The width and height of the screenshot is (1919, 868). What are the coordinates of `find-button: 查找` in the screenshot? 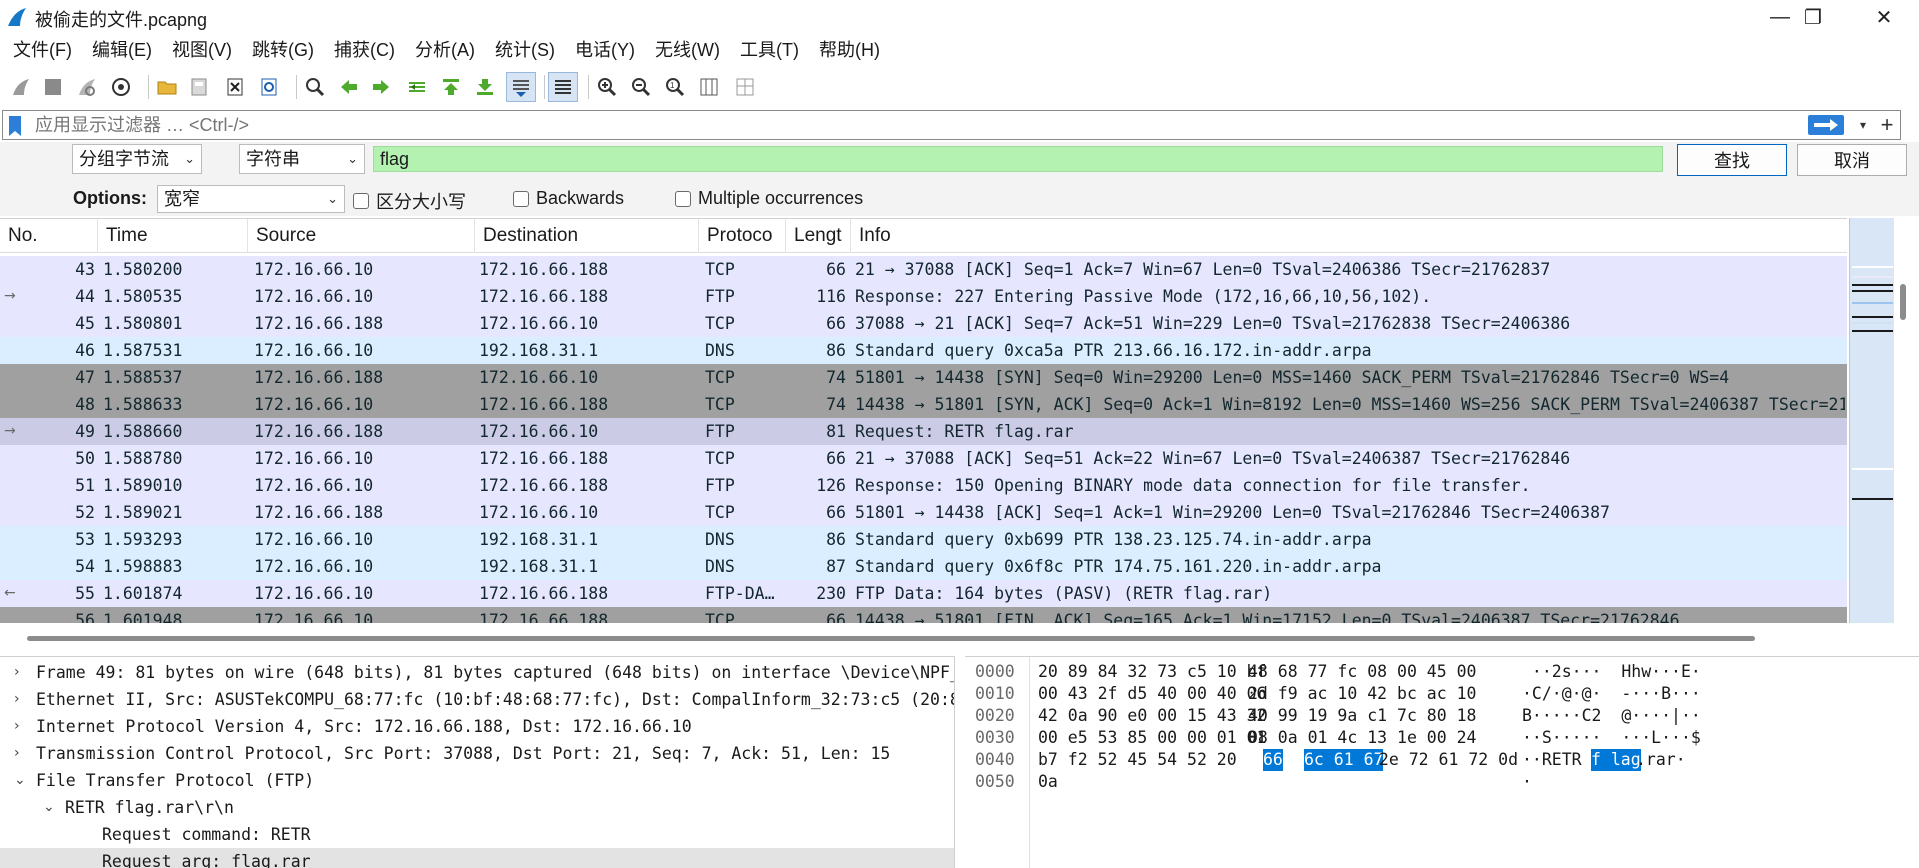 It's located at (1732, 160).